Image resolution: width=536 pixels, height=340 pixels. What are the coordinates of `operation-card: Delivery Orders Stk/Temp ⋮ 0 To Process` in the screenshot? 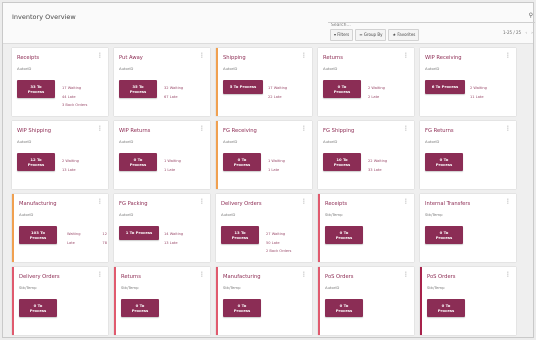 It's located at (60, 301).